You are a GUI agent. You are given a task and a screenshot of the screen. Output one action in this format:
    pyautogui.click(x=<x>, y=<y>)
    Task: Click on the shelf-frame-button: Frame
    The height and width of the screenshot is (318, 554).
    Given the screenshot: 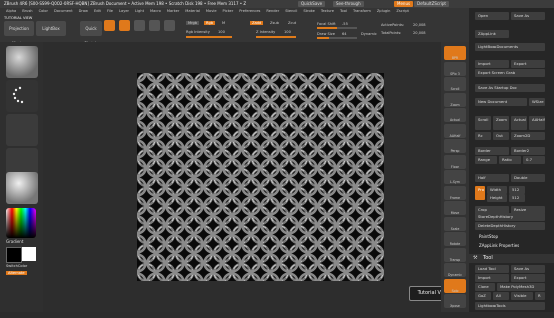 What is the action you would take?
    pyautogui.click(x=455, y=192)
    